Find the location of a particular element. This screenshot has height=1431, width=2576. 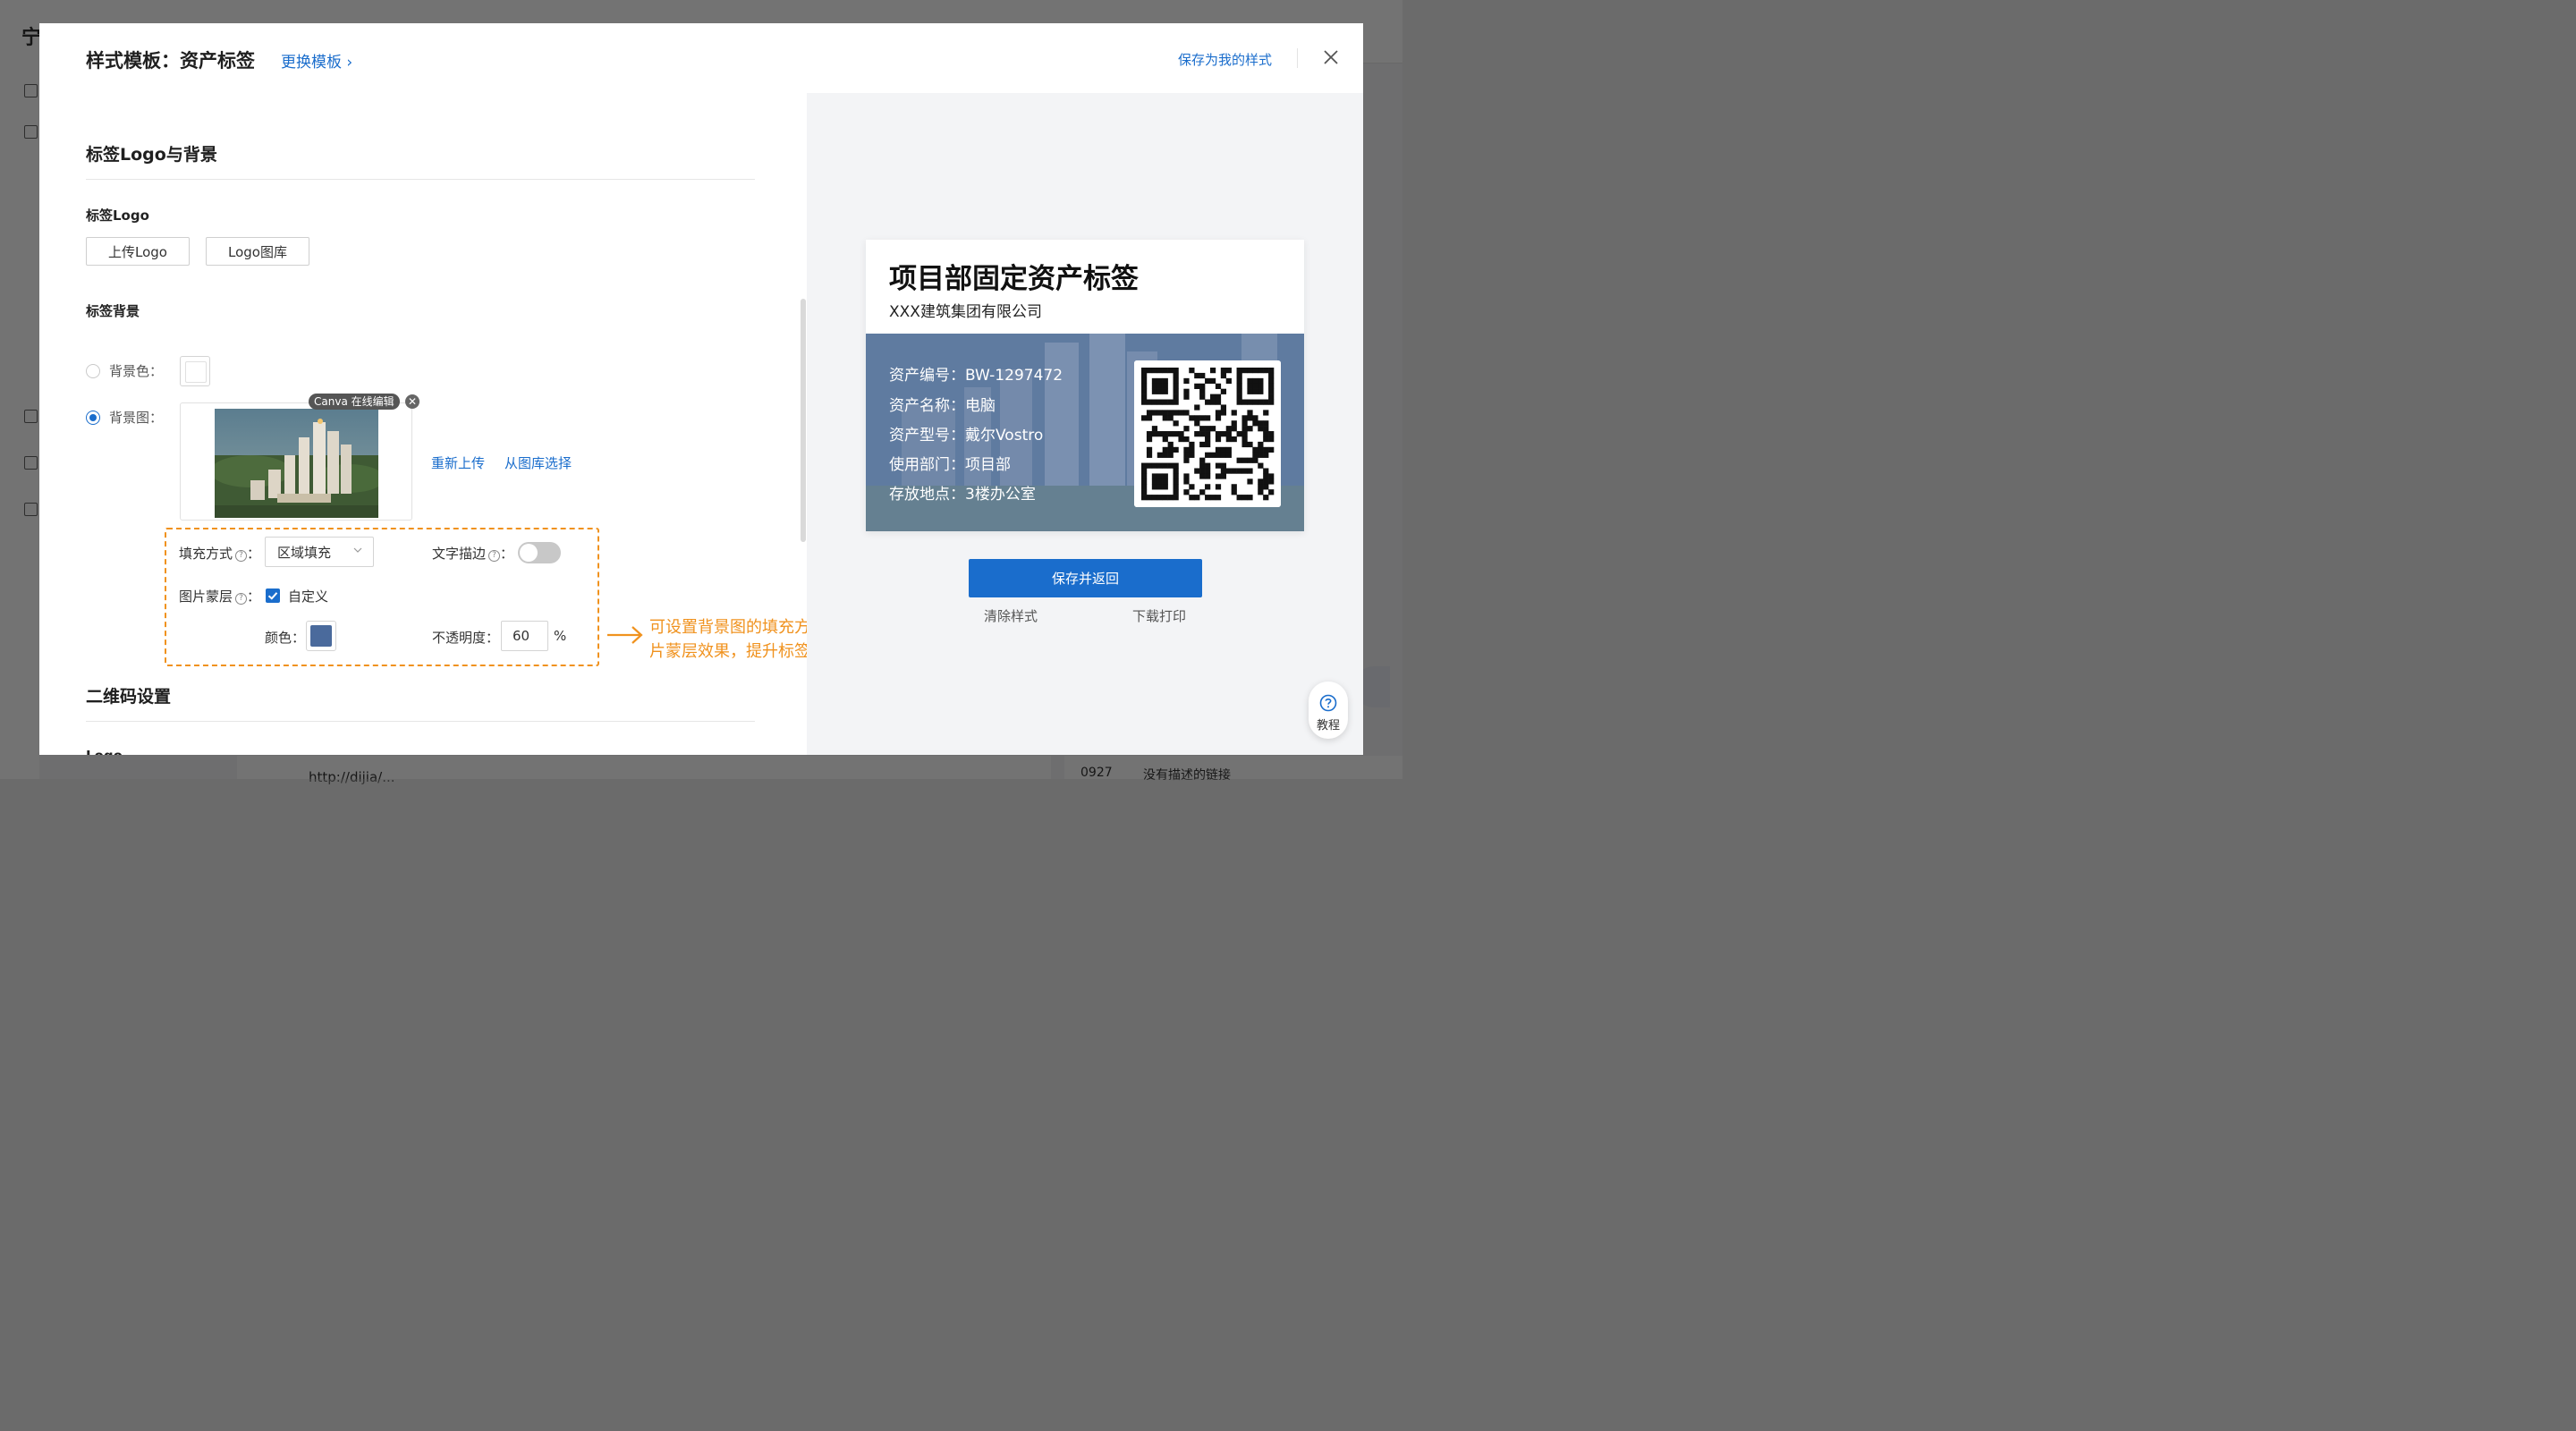

text-stroke-toggle is located at coordinates (539, 552).